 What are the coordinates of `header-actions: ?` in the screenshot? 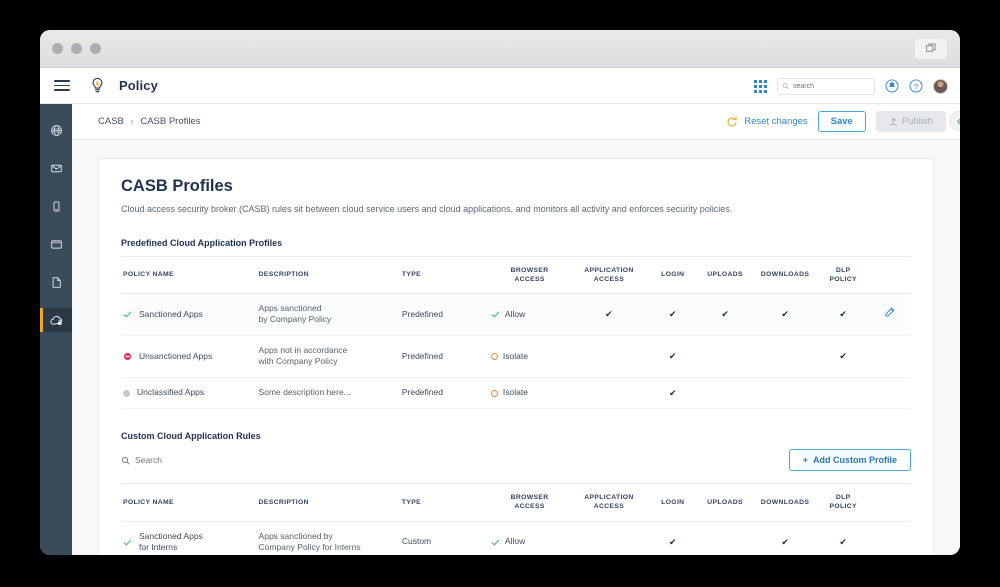 It's located at (851, 86).